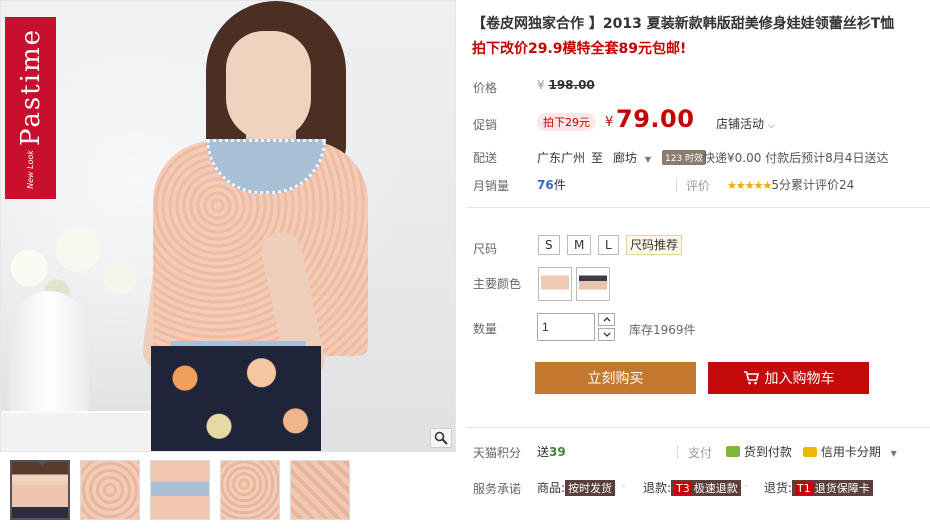 This screenshot has height=531, width=930. I want to click on price-label: 价格, so click(485, 88).